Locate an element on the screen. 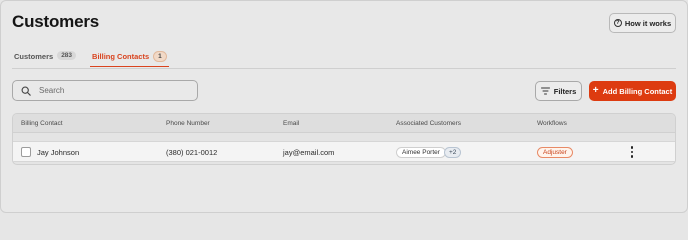  filters-button: Filters is located at coordinates (558, 91).